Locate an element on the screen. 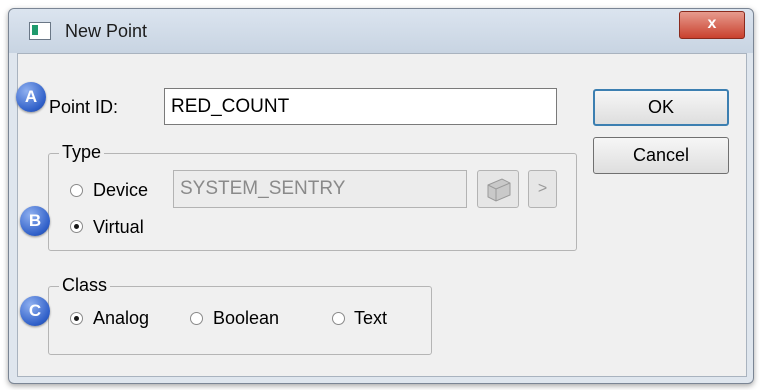  virtual-radio is located at coordinates (76, 226).